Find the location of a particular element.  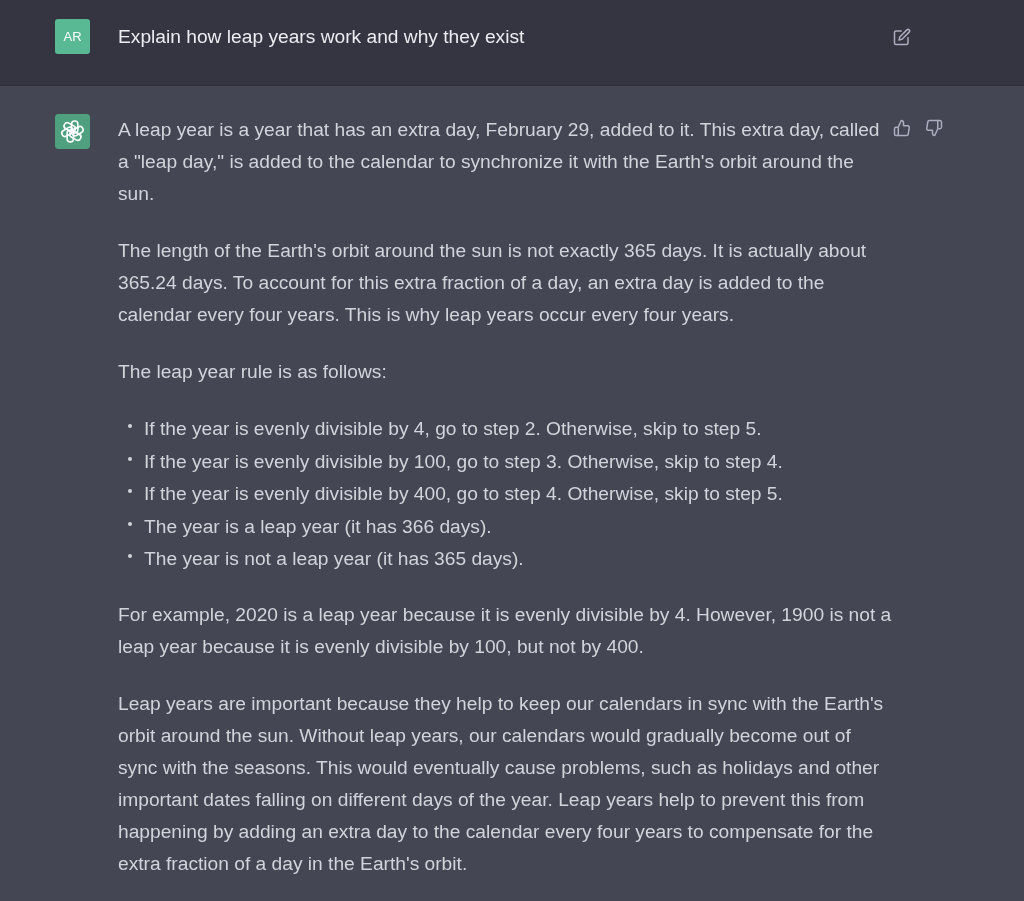

list-item-text: If the year is evenly divisible by 100, go to step 3. Otherwise, skip to step 4. is located at coordinates (463, 461).